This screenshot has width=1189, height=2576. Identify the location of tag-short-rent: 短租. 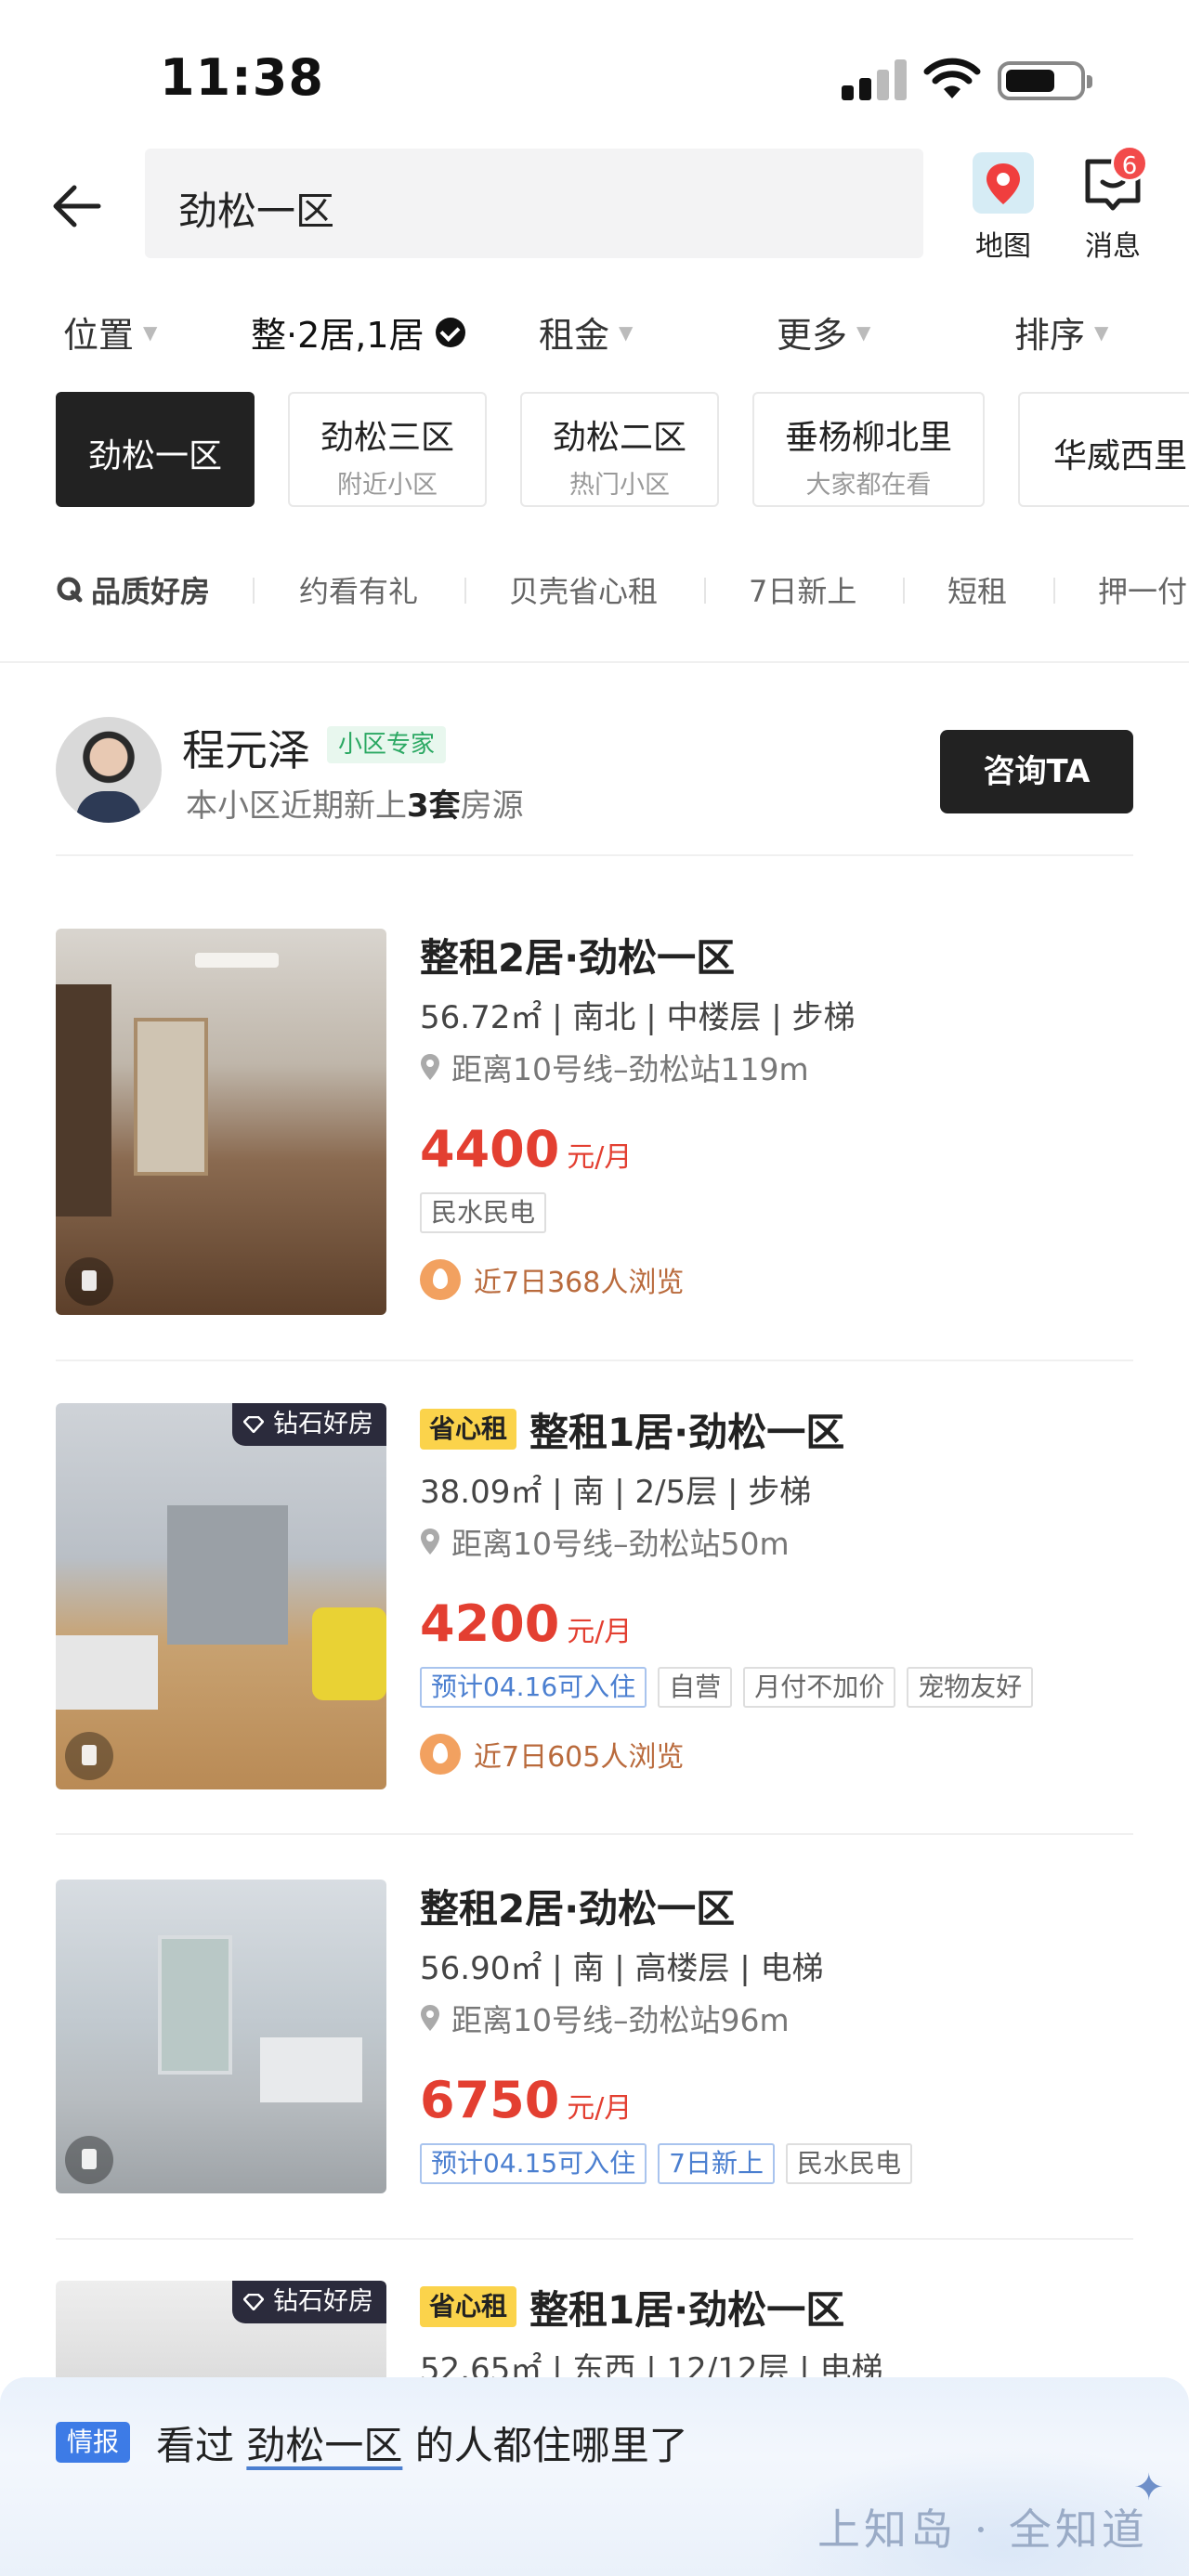
(977, 589).